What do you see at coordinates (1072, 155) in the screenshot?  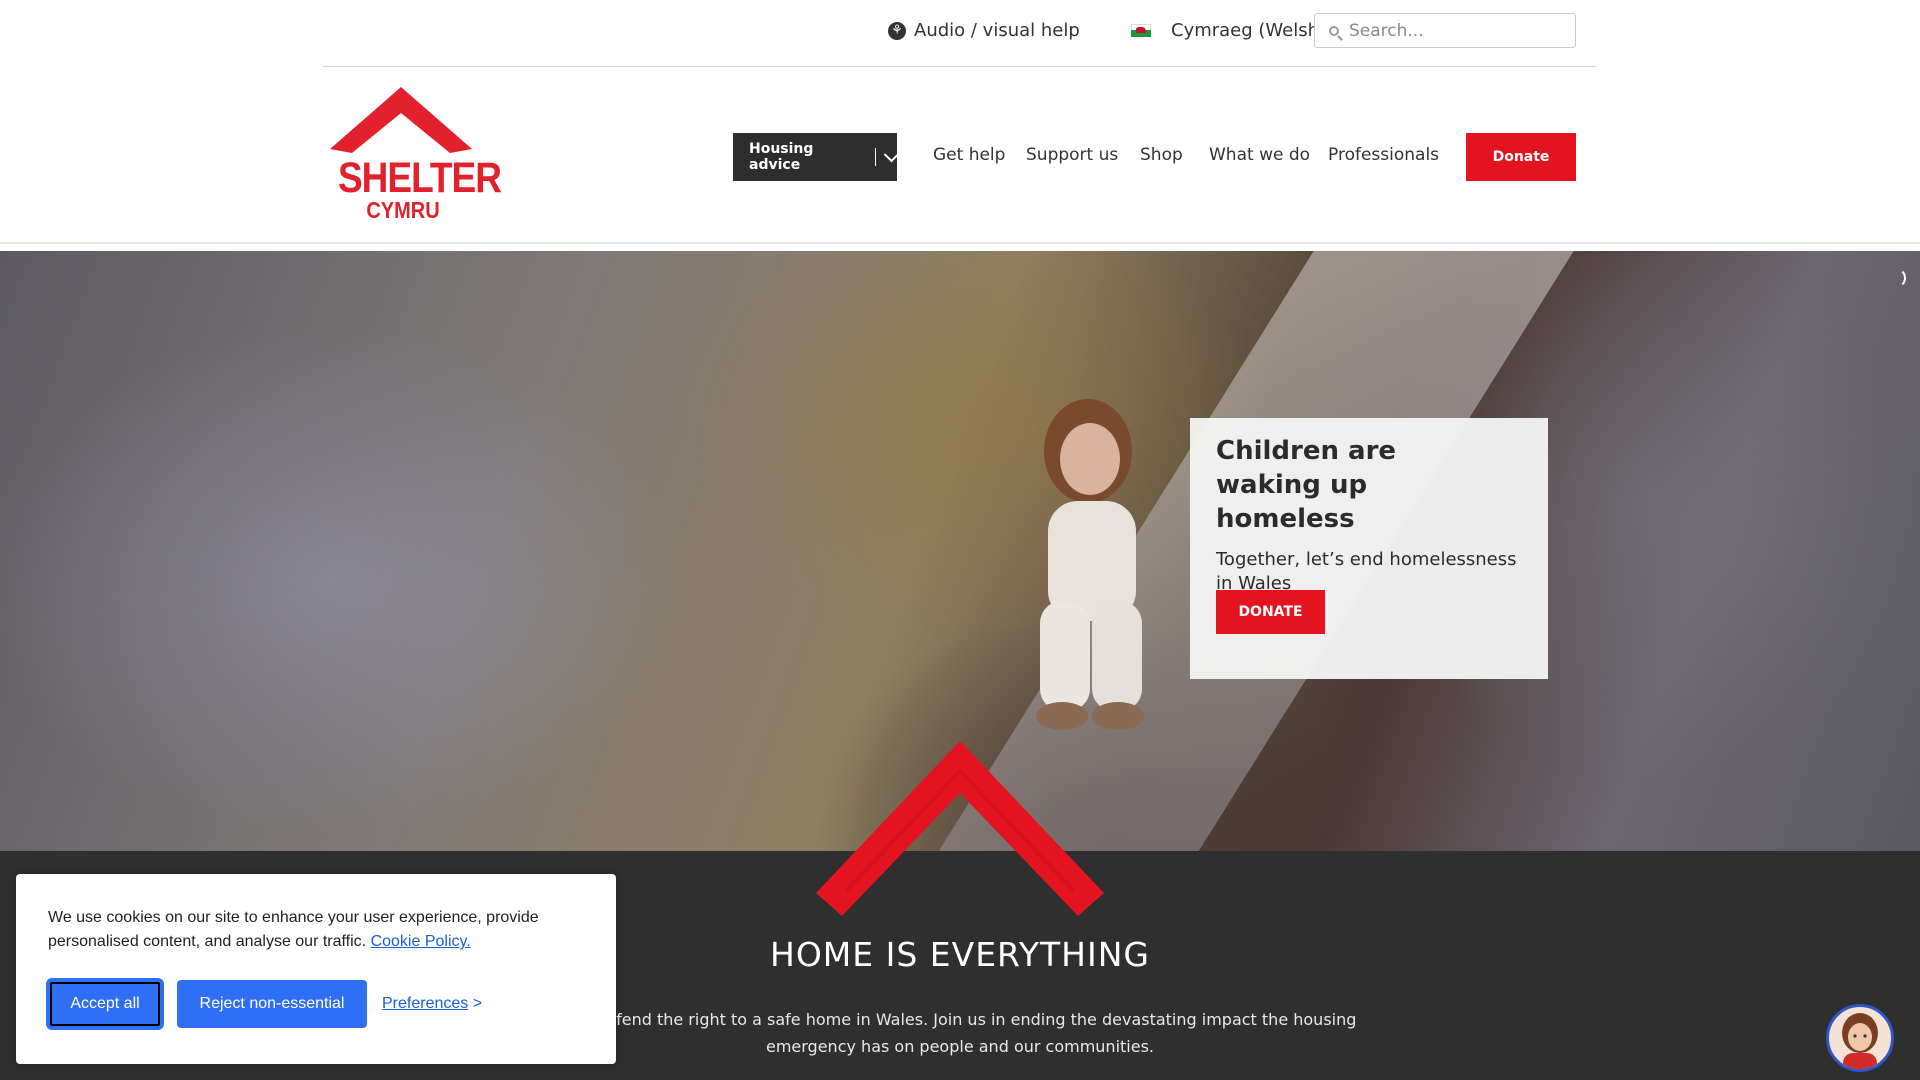 I see `nav-support-us: Support us` at bounding box center [1072, 155].